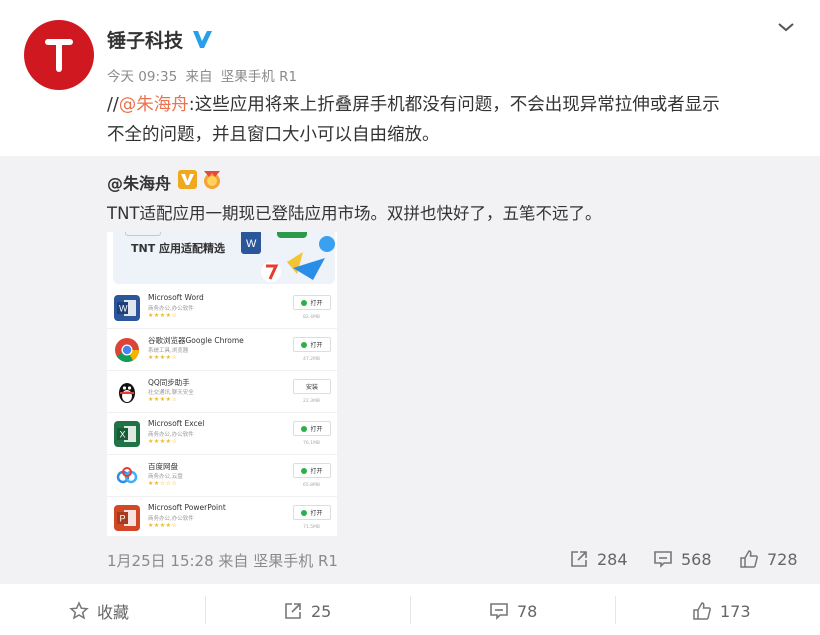 The image size is (820, 635). Describe the element at coordinates (123, 435) in the screenshot. I see `svg-text: X` at that location.